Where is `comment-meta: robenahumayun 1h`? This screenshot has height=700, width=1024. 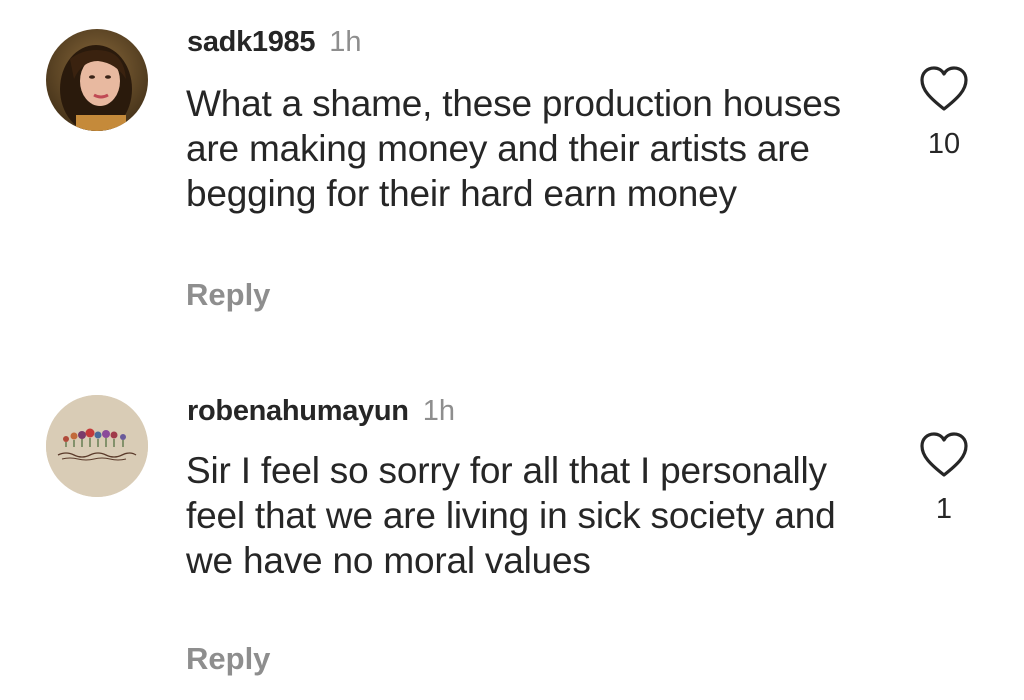
comment-meta: robenahumayun 1h is located at coordinates (321, 411).